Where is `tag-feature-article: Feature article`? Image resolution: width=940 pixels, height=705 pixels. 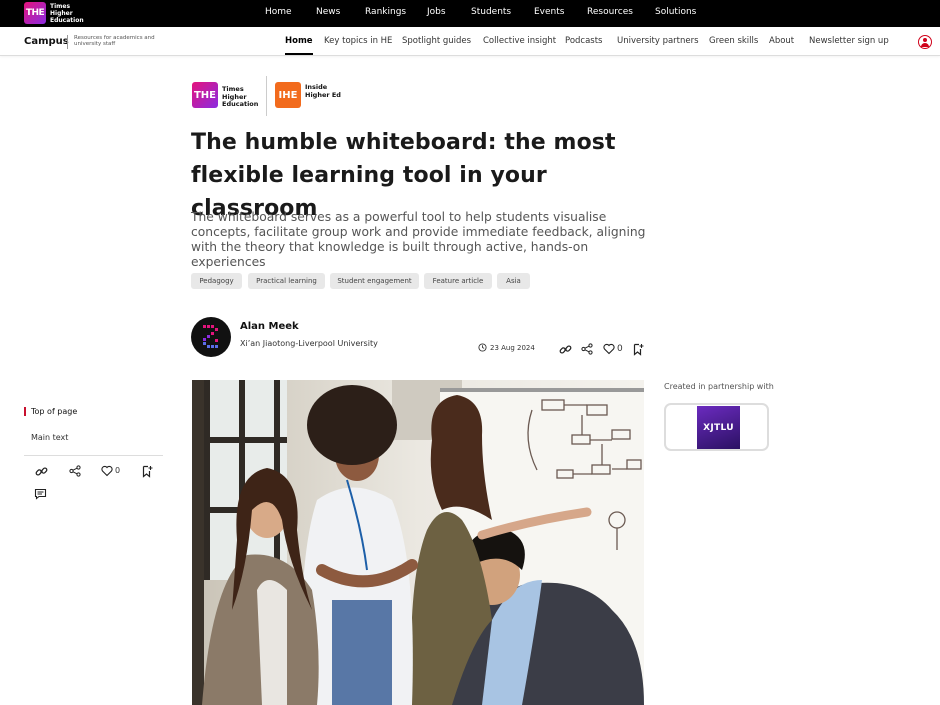 tag-feature-article: Feature article is located at coordinates (458, 281).